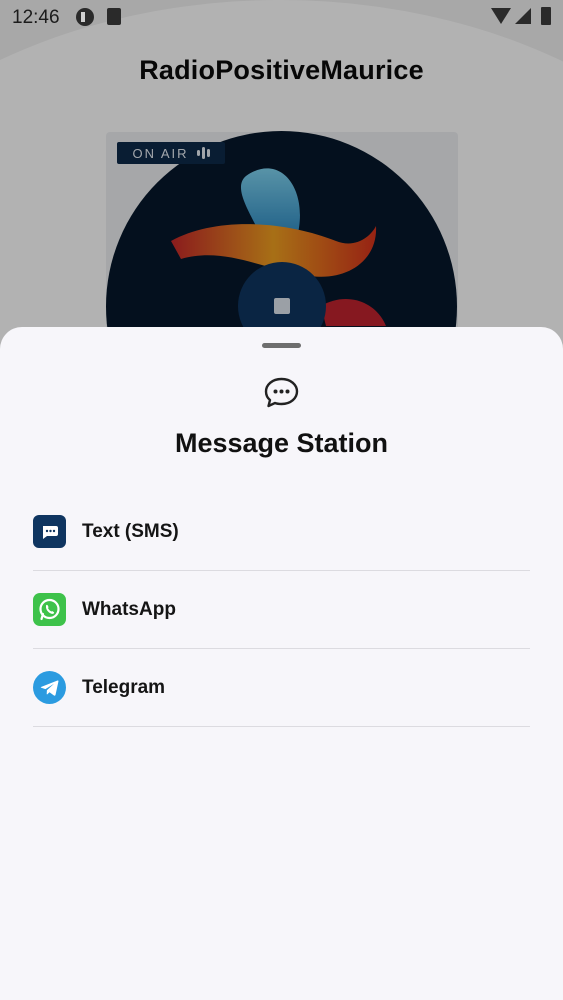 The width and height of the screenshot is (563, 1000). I want to click on status-bar: 12:46, so click(281, 17).